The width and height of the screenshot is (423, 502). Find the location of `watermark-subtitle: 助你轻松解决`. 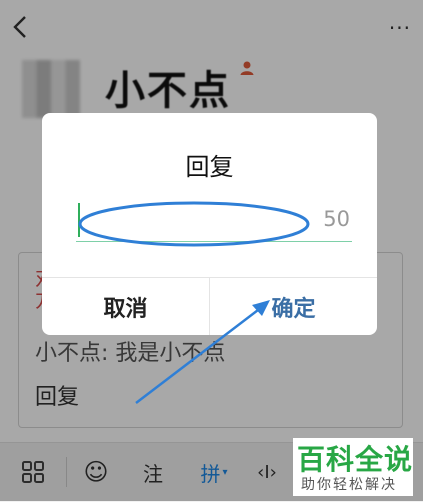

watermark-subtitle: 助你轻松解决 is located at coordinates (349, 485).